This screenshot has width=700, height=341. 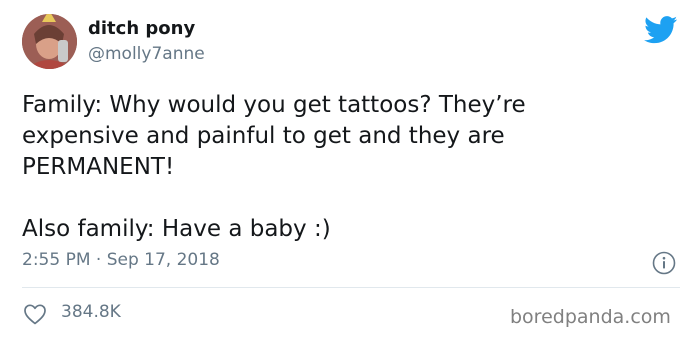 What do you see at coordinates (146, 54) in the screenshot?
I see `user-handle: @molly7anne` at bounding box center [146, 54].